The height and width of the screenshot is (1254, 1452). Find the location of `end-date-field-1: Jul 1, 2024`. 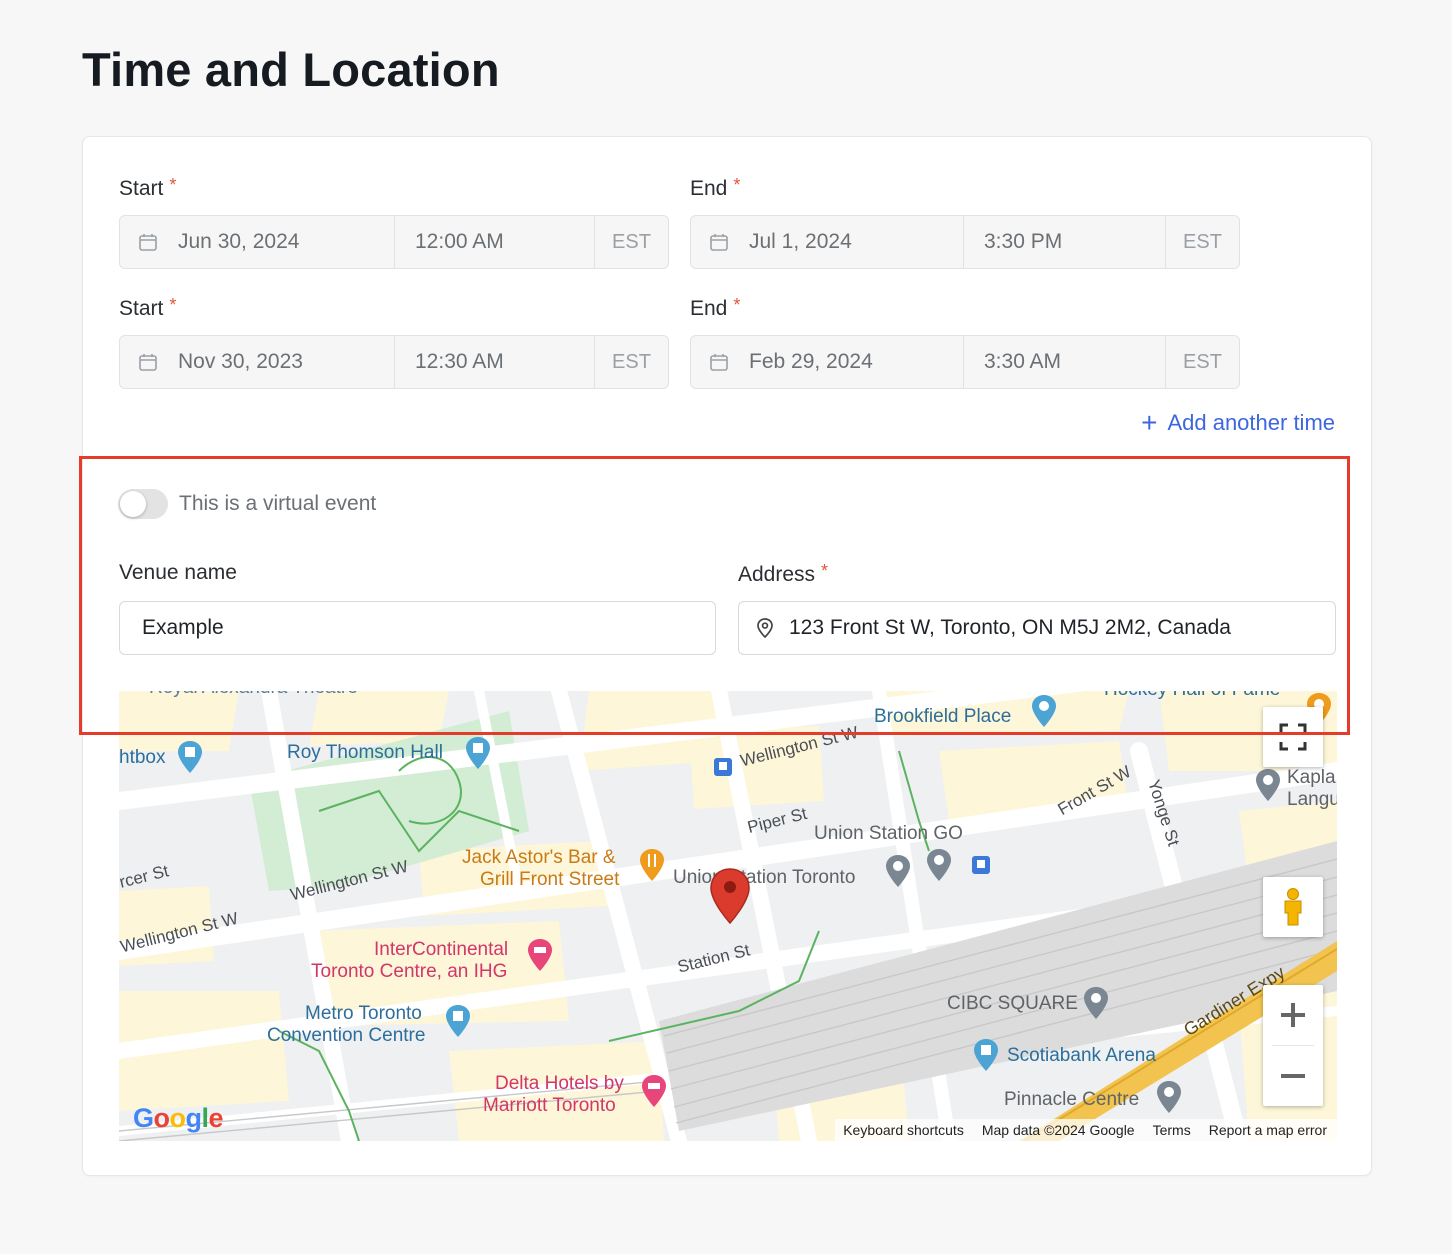

end-date-field-1: Jul 1, 2024 is located at coordinates (827, 242).